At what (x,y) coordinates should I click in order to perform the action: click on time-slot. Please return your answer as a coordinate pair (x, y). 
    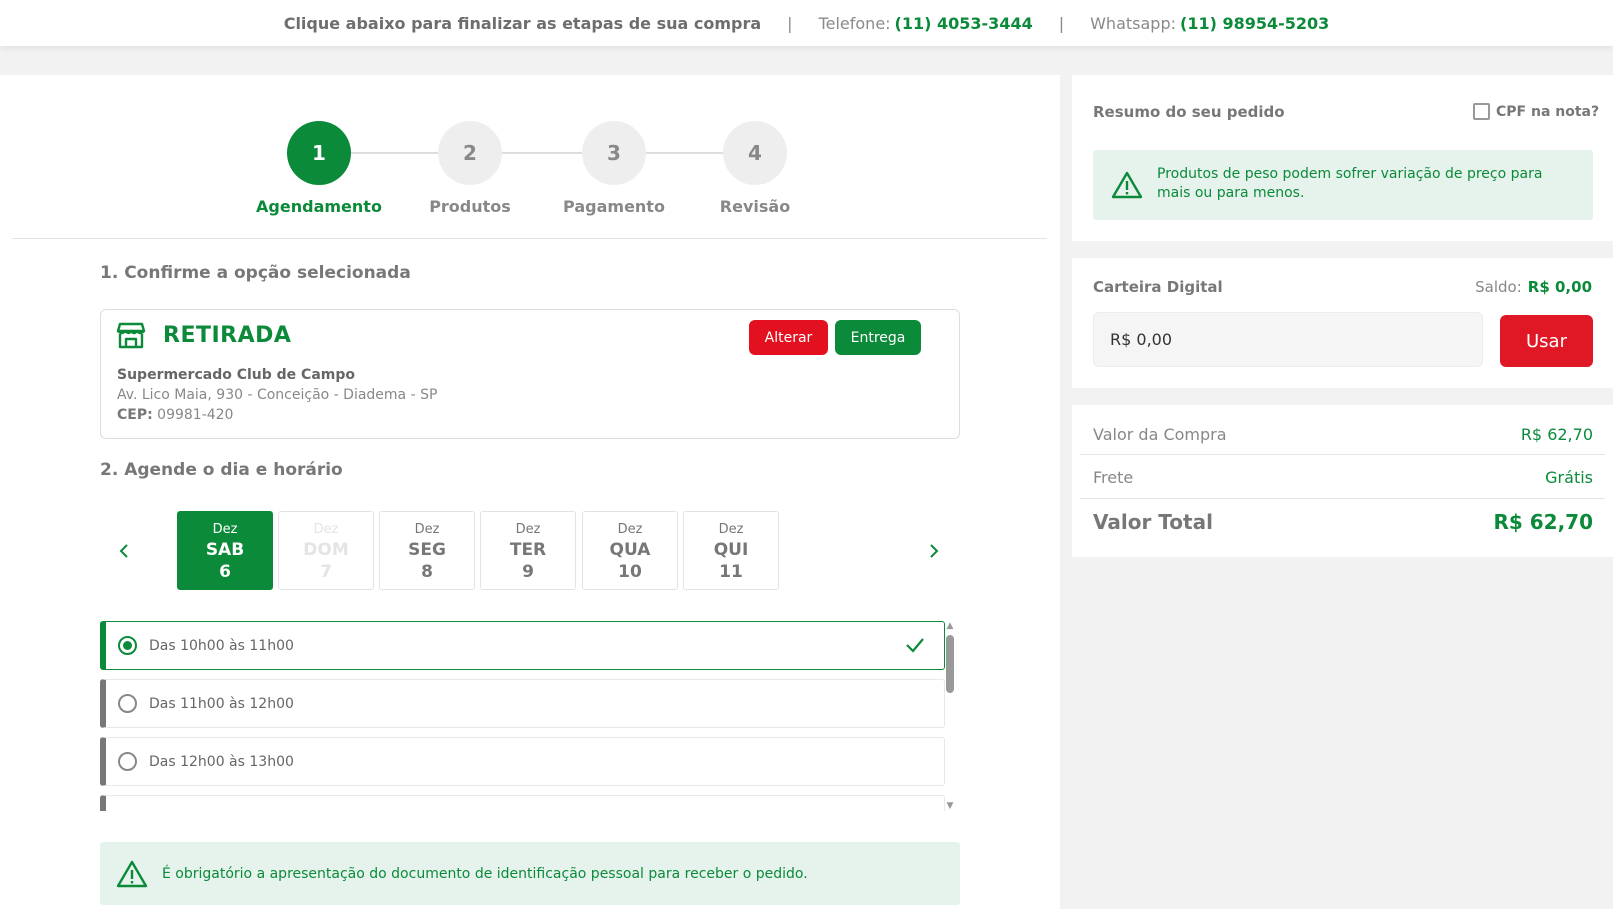
    Looking at the image, I should click on (522, 803).